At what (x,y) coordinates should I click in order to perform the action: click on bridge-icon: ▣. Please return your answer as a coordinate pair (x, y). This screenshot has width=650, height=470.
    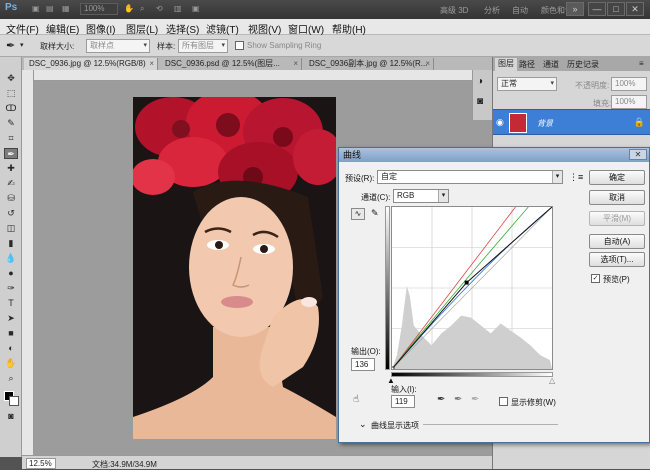
    Looking at the image, I should click on (36, 8).